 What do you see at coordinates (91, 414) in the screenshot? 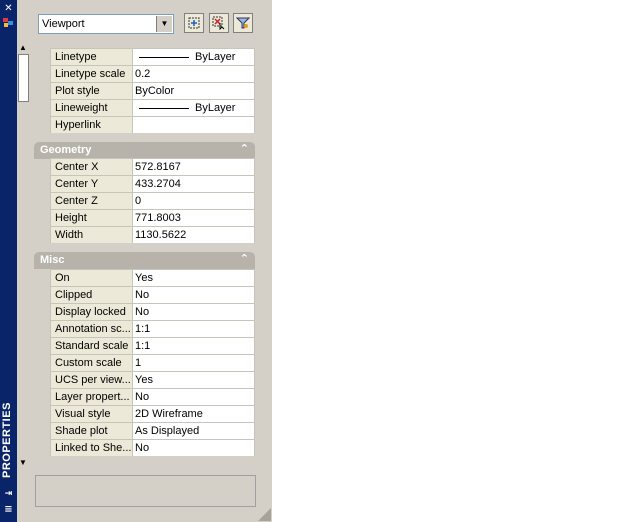
I see `property-name: Visual style` at bounding box center [91, 414].